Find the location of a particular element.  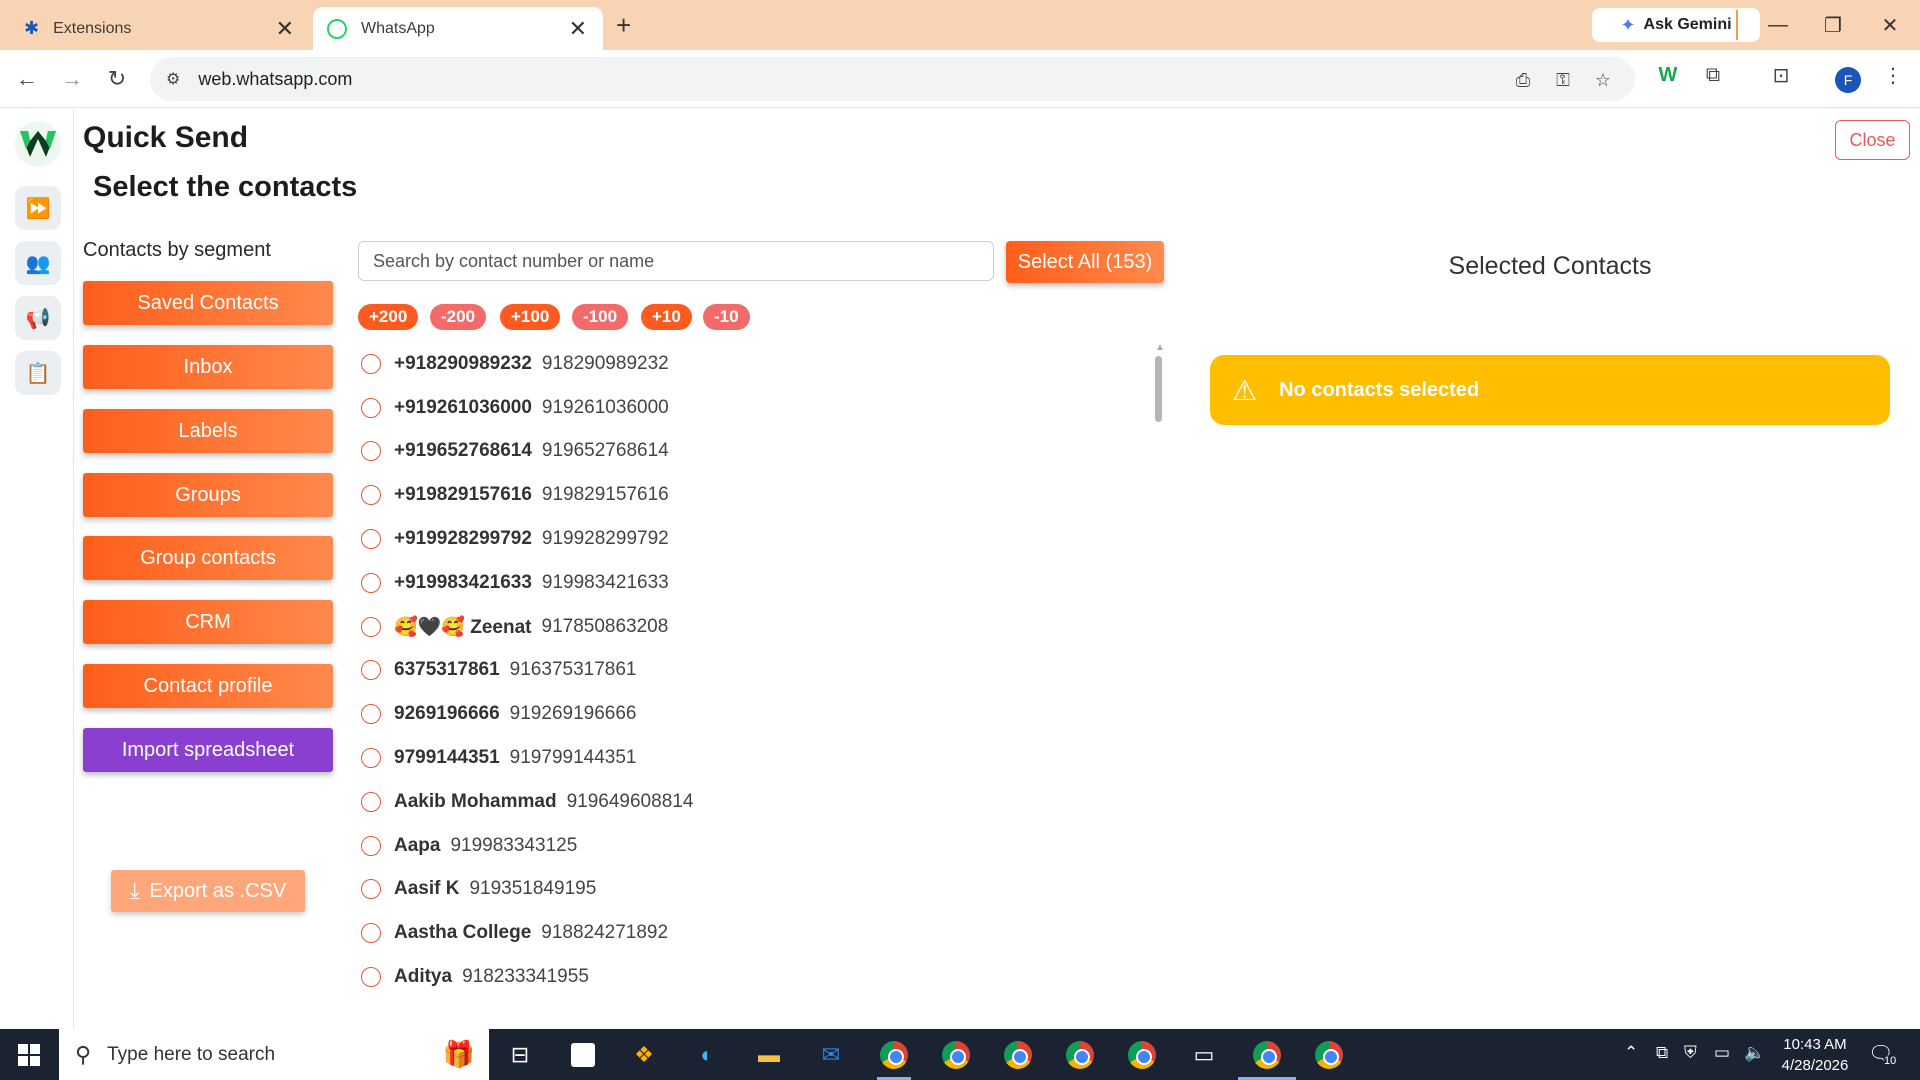

notification-icon: 🗨 10 is located at coordinates (1883, 1055).